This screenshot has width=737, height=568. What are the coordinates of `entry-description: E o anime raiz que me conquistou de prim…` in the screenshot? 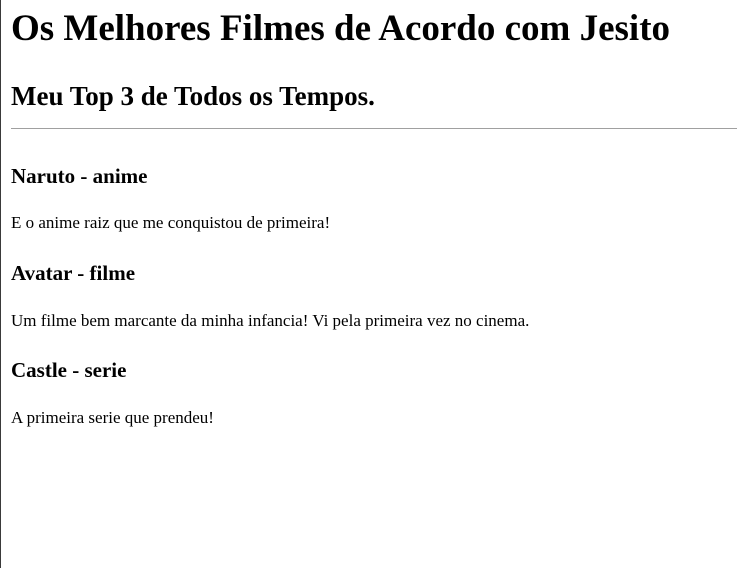 It's located at (171, 222).